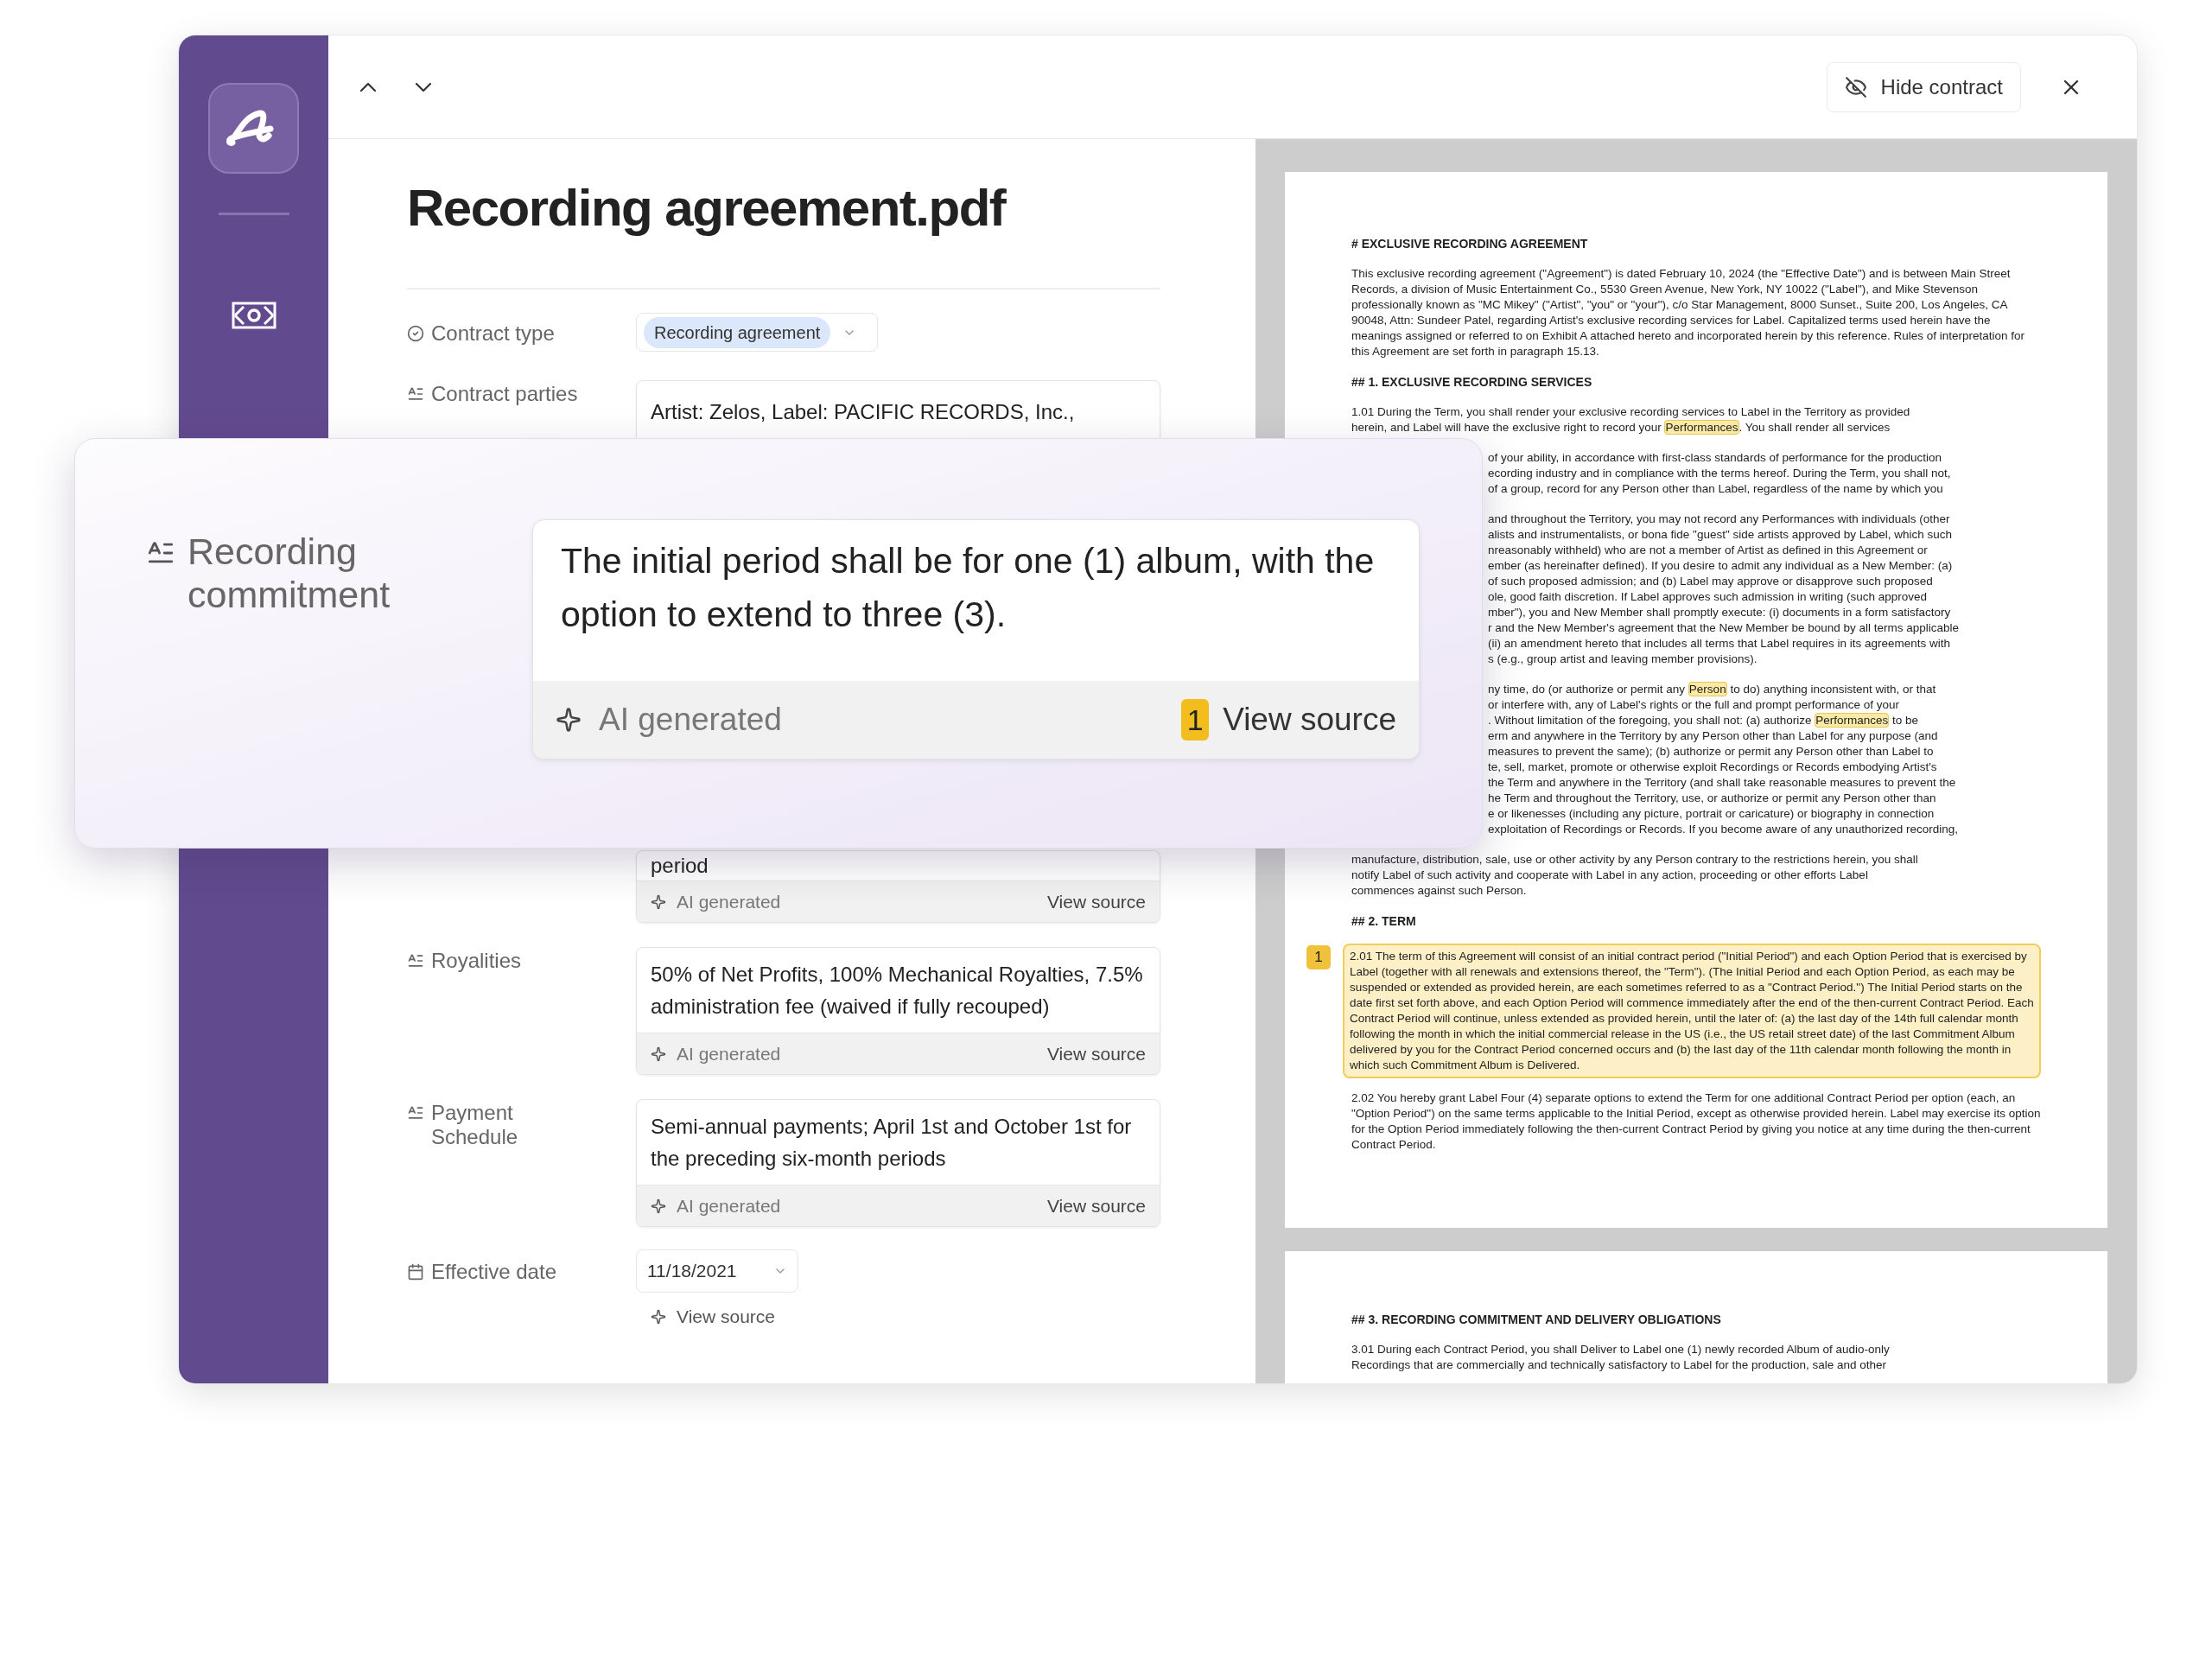 The width and height of the screenshot is (2212, 1659). I want to click on field-value: period, so click(680, 865).